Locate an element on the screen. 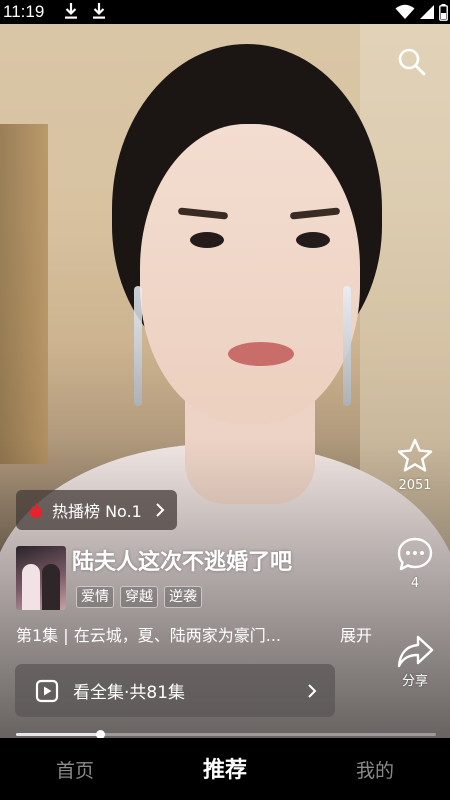 This screenshot has width=450, height=800. hot-ranking-label: 热播榜 No.1 is located at coordinates (97, 511).